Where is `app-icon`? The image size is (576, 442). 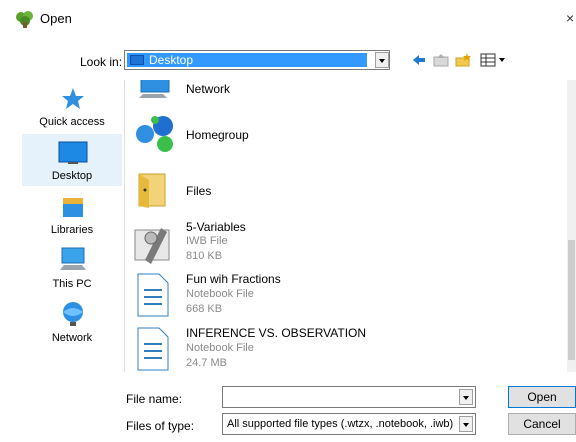
app-icon is located at coordinates (24, 19).